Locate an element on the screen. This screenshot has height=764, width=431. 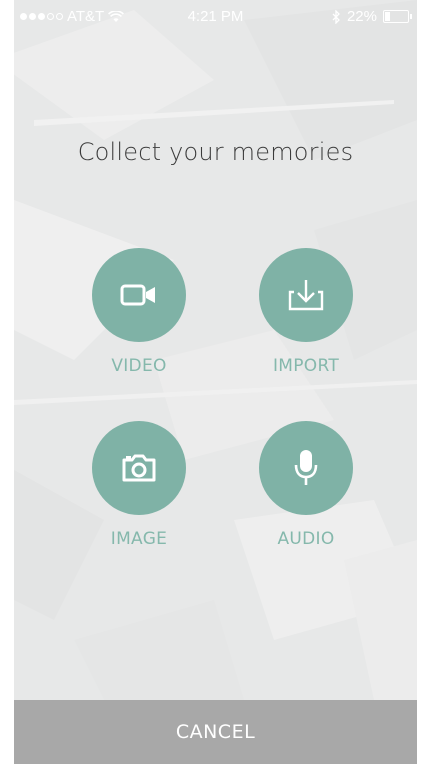
bluetooth-icon is located at coordinates (336, 16).